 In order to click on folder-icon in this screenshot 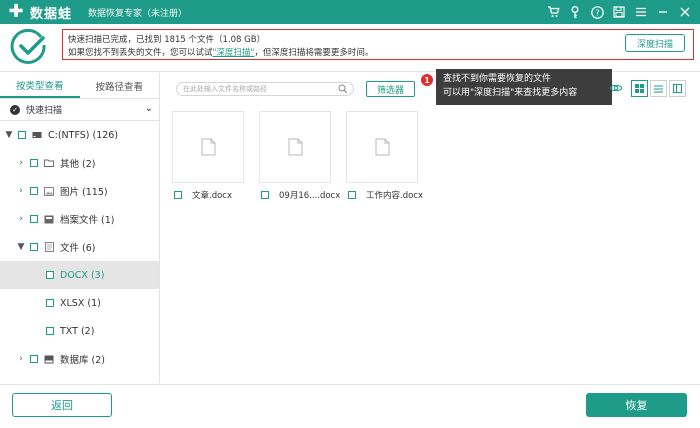, I will do `click(49, 163)`.